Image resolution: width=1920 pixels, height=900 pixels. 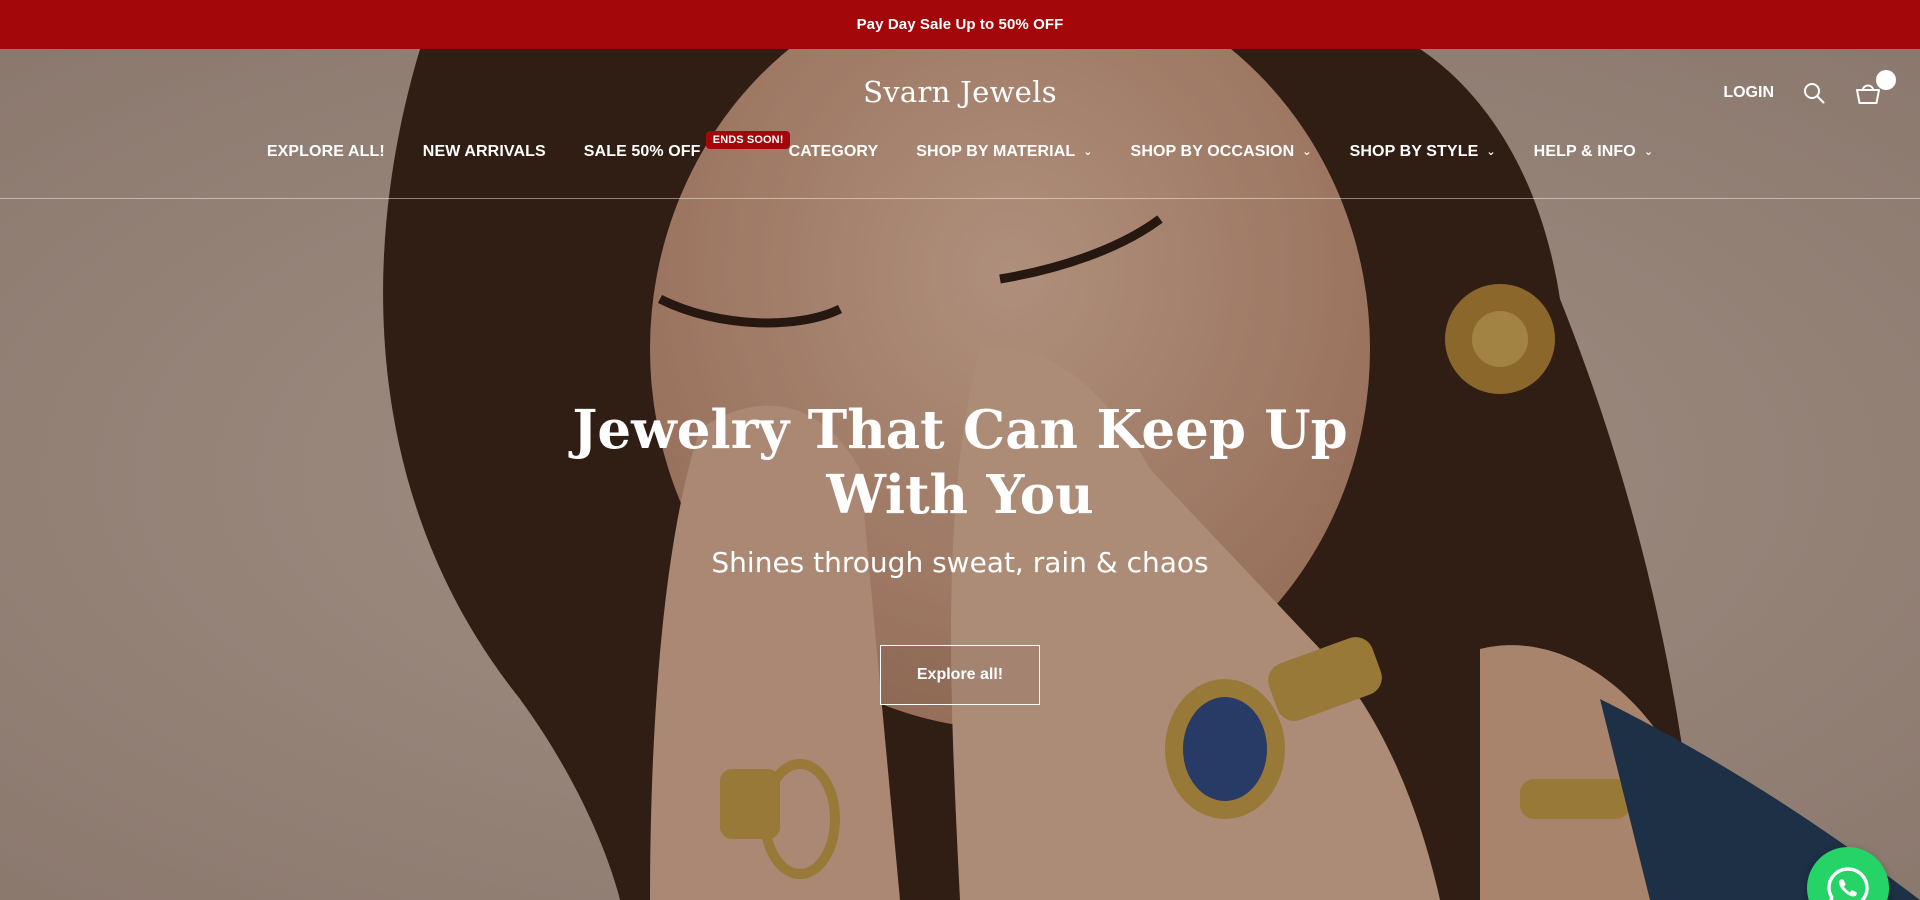 I want to click on nav-item-label: SALE 50% OFF, so click(x=642, y=151).